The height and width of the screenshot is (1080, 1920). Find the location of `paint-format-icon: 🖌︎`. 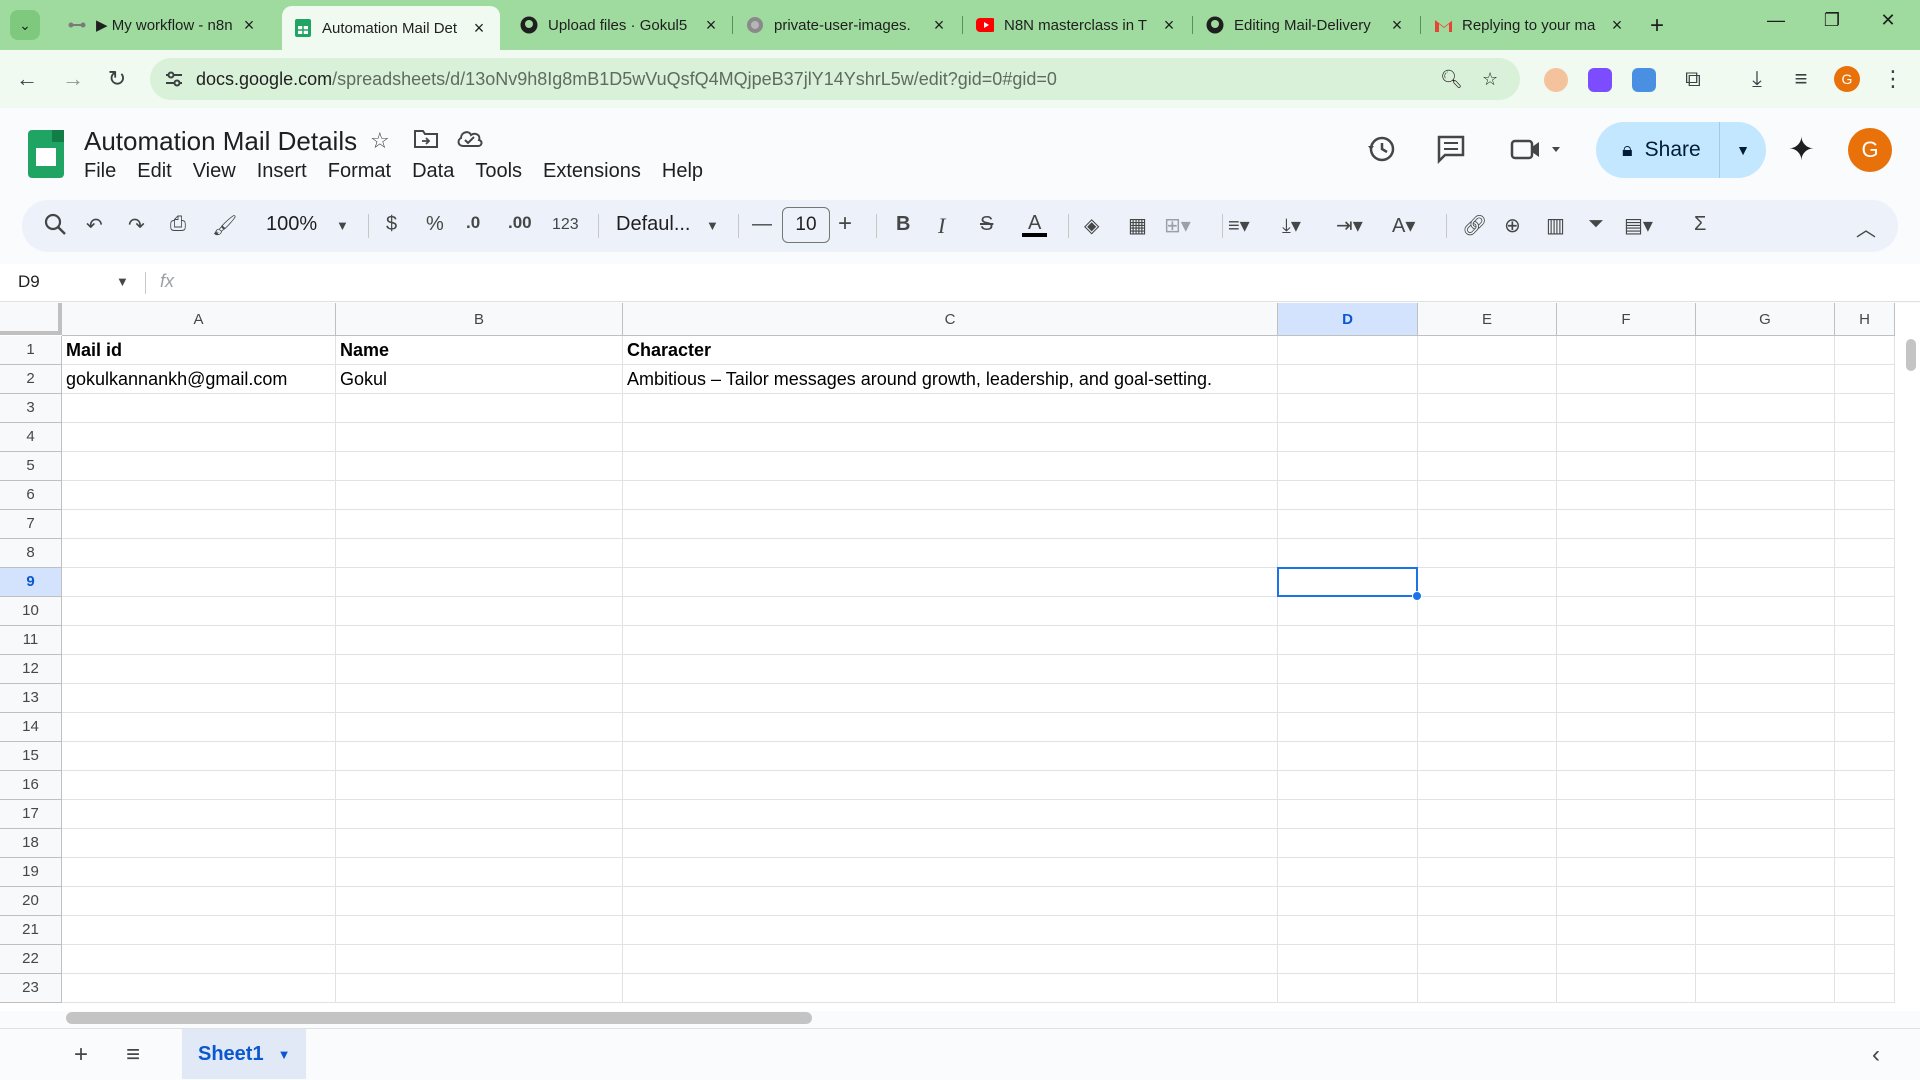

paint-format-icon: 🖌︎ is located at coordinates (224, 225).